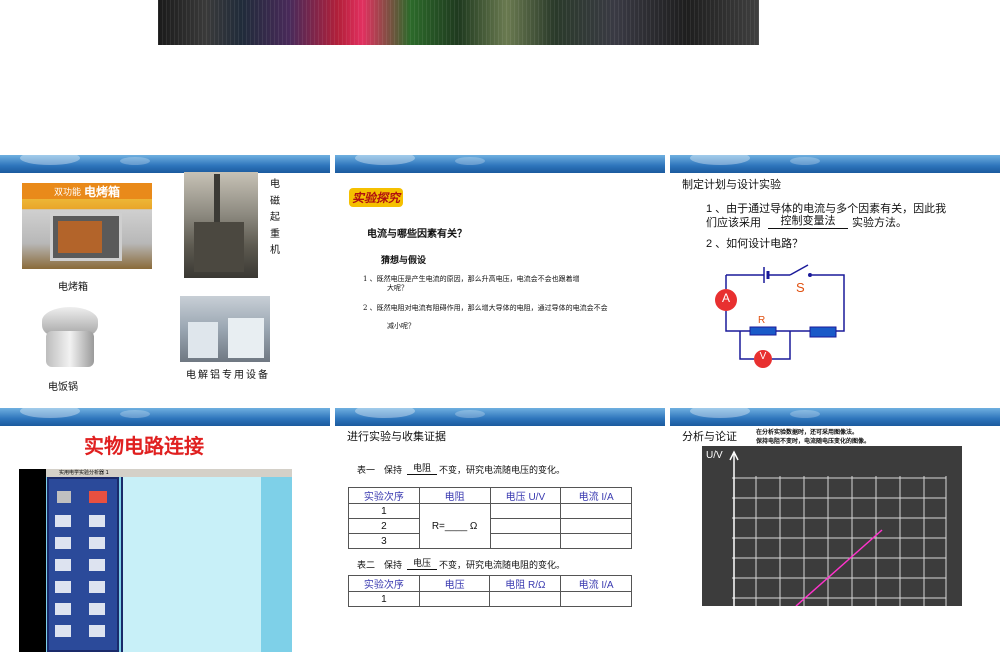  Describe the element at coordinates (733, 223) in the screenshot. I see `method-line-2-prefix: 们应该采用` at that location.